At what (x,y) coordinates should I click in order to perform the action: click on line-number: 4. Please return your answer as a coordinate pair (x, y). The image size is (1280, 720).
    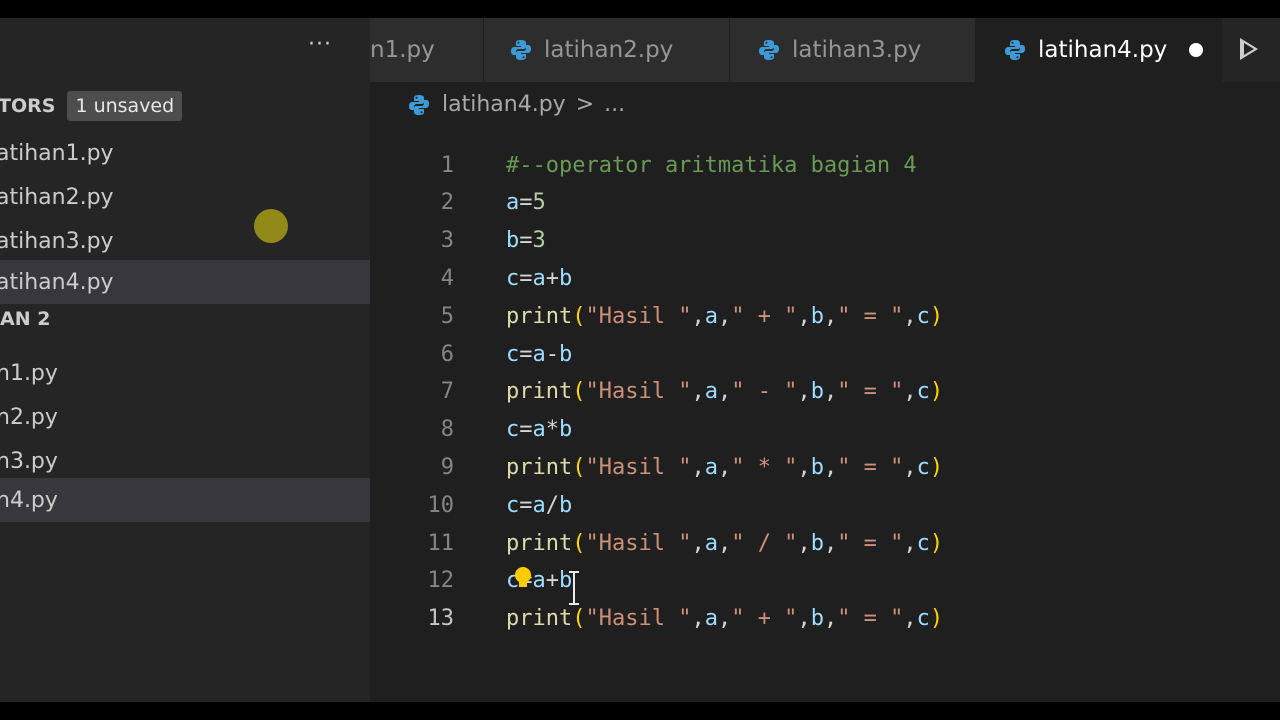
    Looking at the image, I should click on (447, 278).